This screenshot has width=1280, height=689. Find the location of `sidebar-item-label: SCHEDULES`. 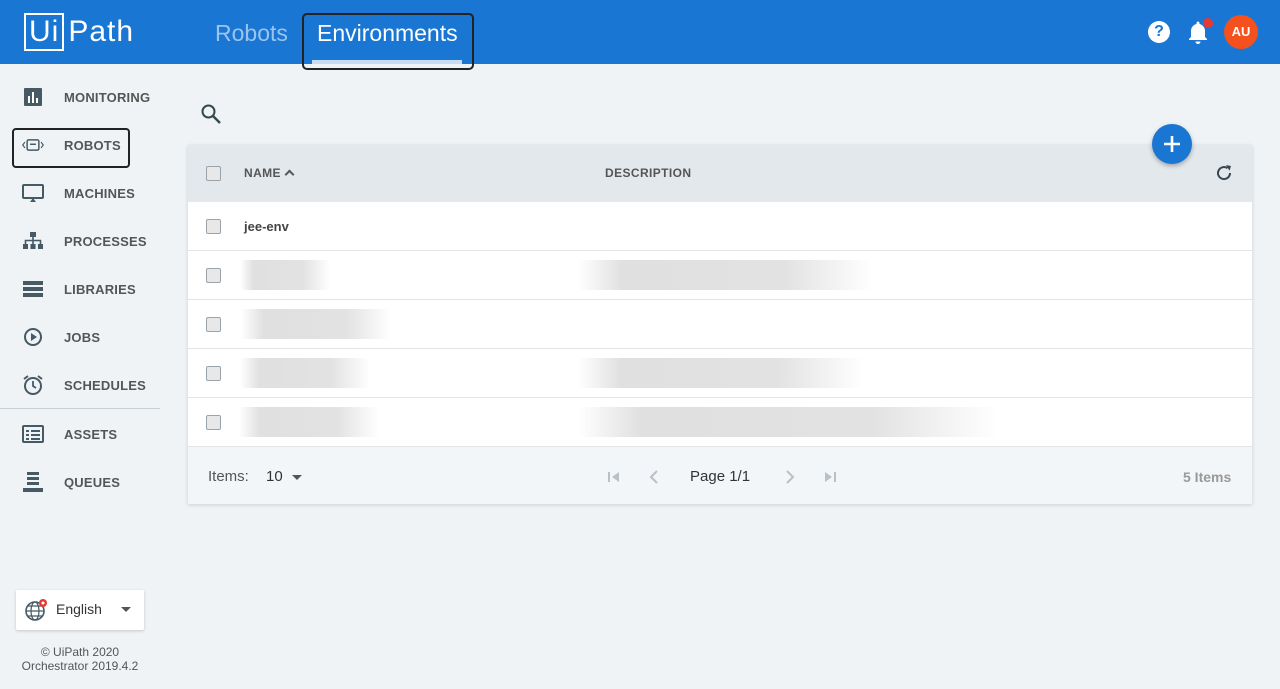

sidebar-item-label: SCHEDULES is located at coordinates (105, 385).